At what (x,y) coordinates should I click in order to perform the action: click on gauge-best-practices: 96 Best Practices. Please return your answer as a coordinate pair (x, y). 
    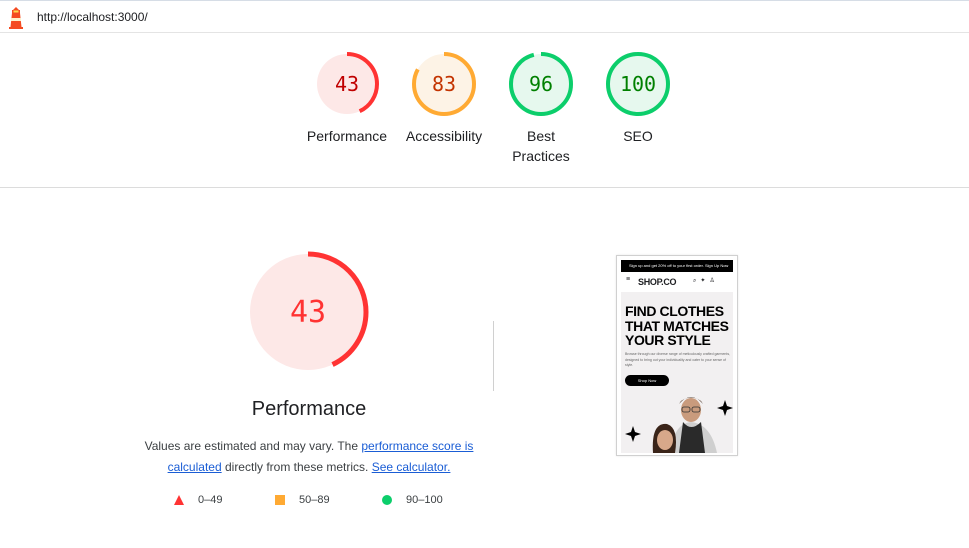
    Looking at the image, I should click on (541, 108).